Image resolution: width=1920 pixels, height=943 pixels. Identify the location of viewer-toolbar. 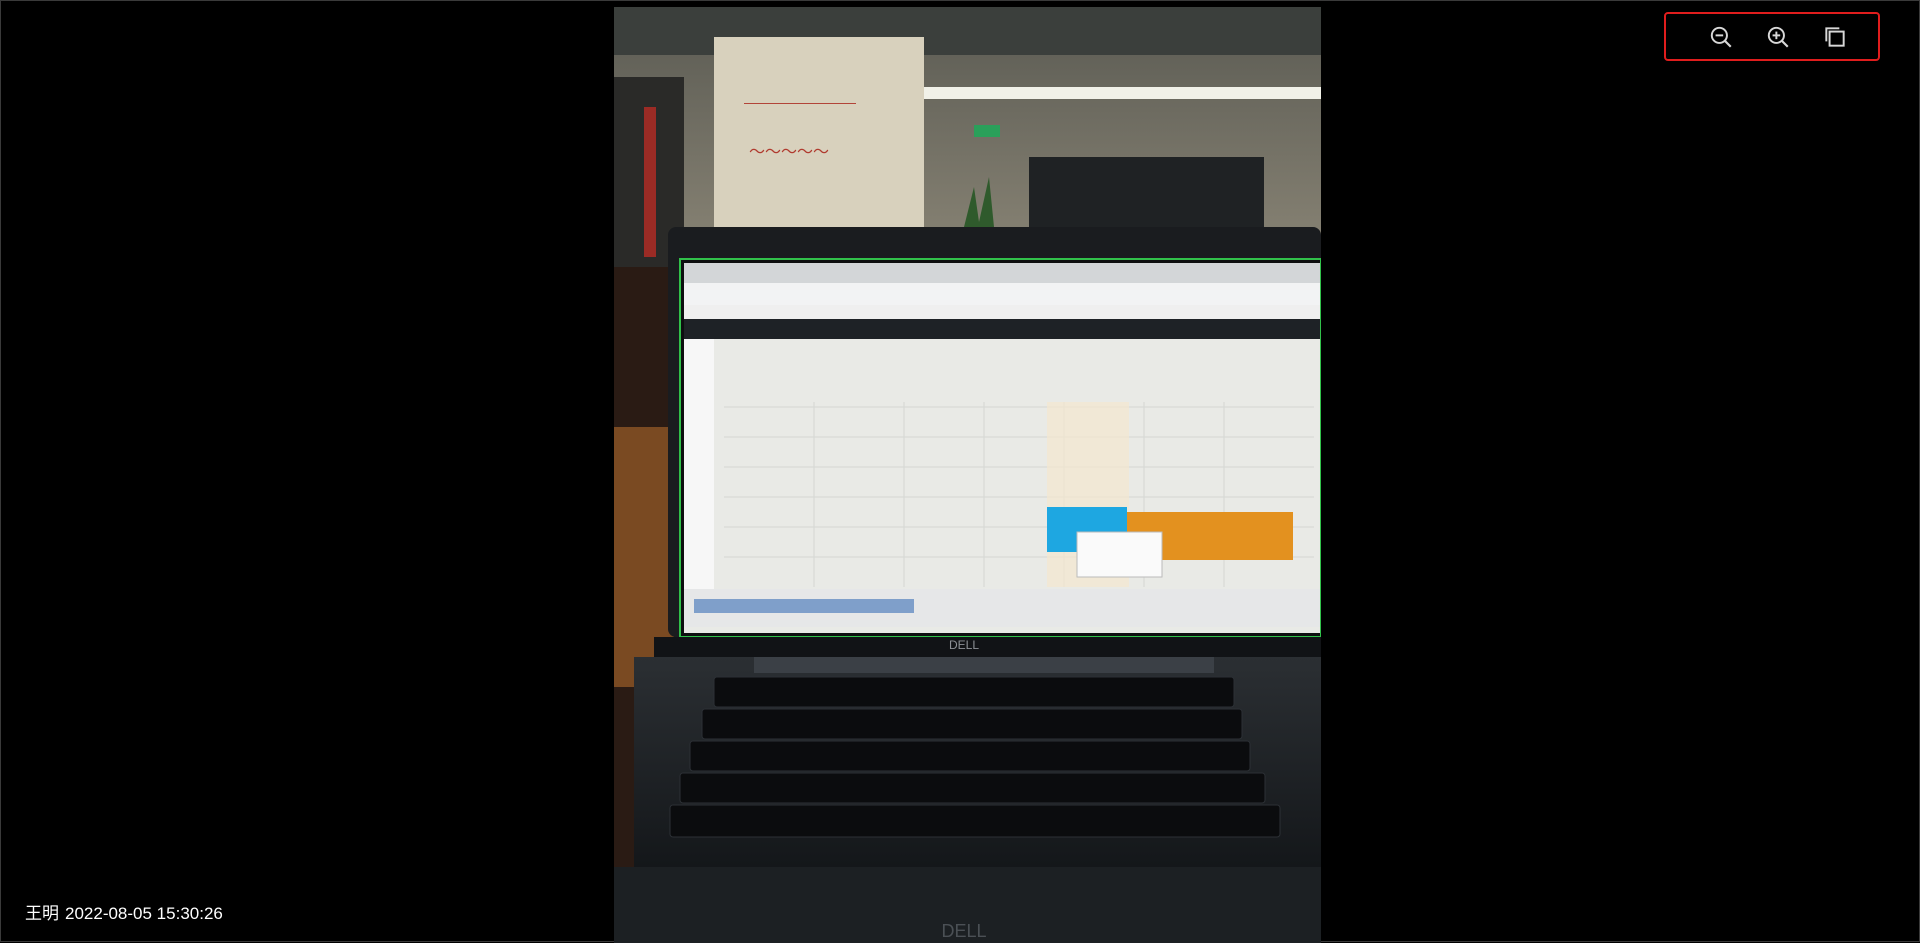
(1772, 36).